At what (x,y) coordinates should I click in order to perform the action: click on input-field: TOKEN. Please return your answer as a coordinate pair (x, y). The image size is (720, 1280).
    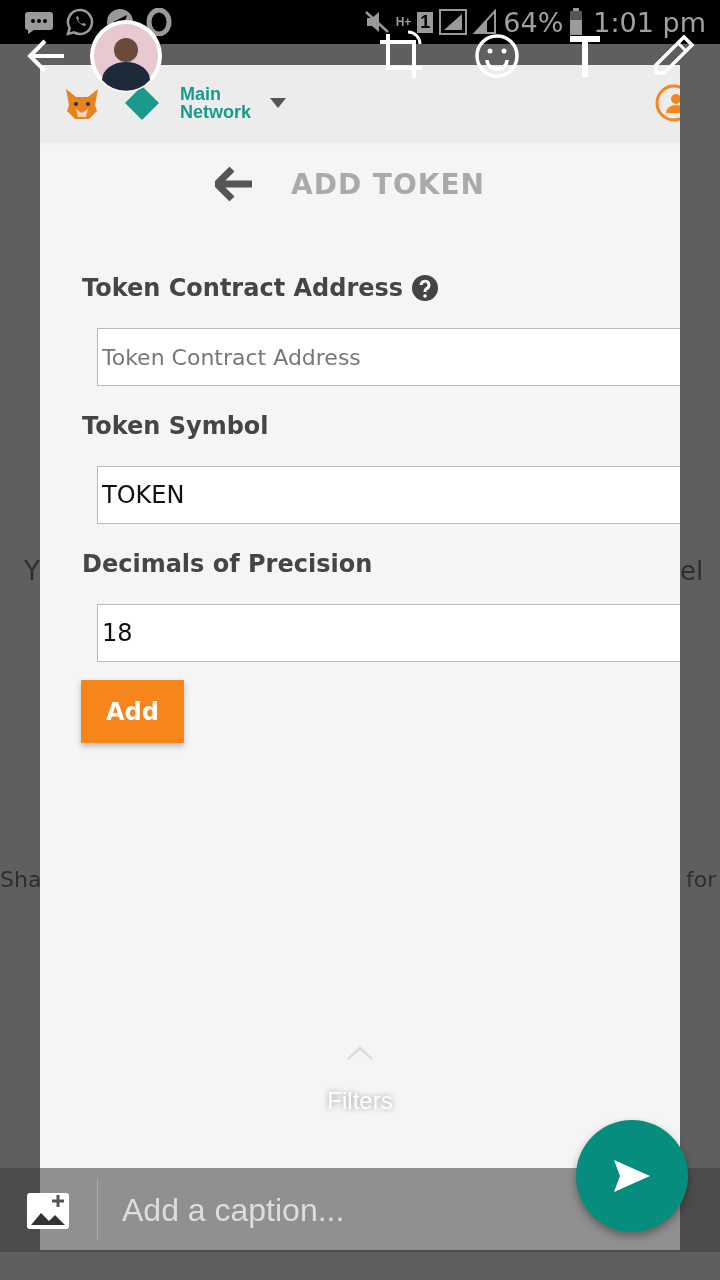
    Looking at the image, I should click on (388, 495).